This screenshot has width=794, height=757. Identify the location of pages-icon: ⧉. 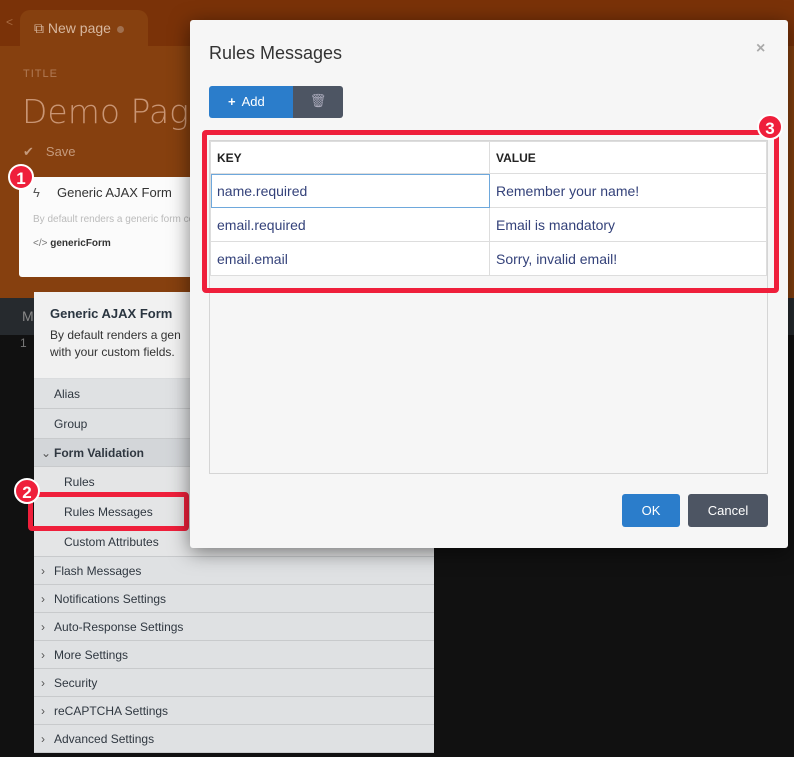
(41, 28).